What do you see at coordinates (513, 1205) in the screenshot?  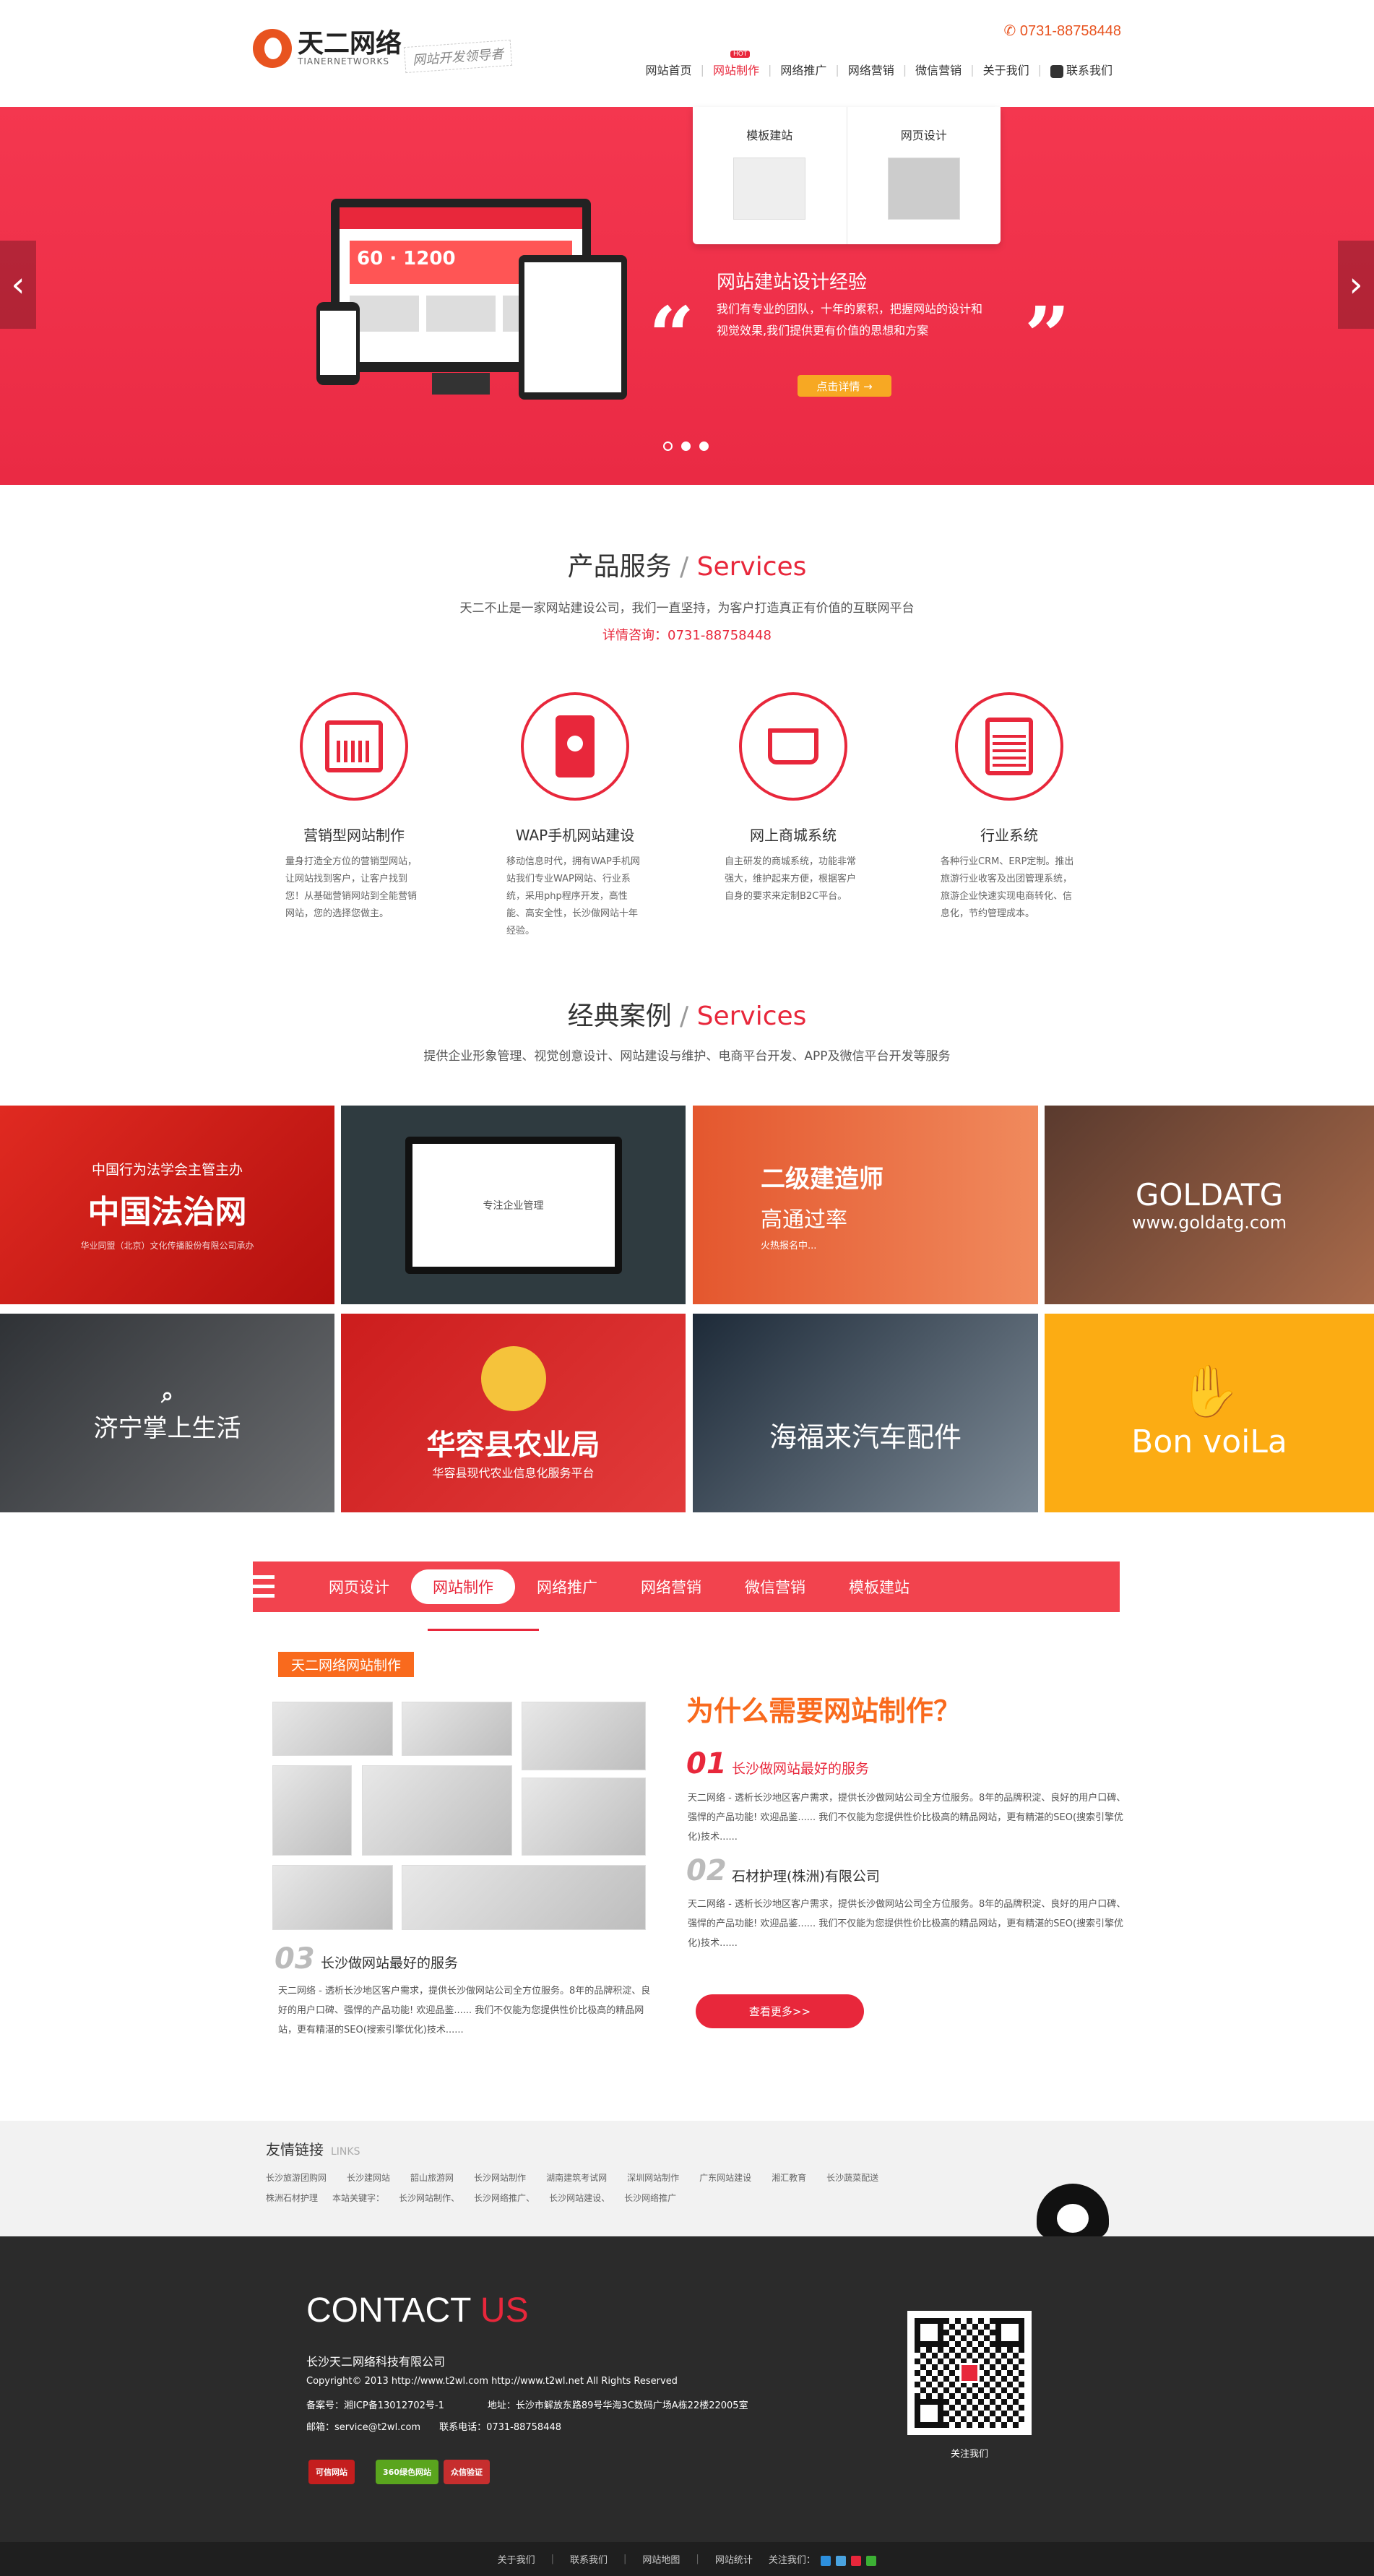 I see `case-devices: 专注企业管理` at bounding box center [513, 1205].